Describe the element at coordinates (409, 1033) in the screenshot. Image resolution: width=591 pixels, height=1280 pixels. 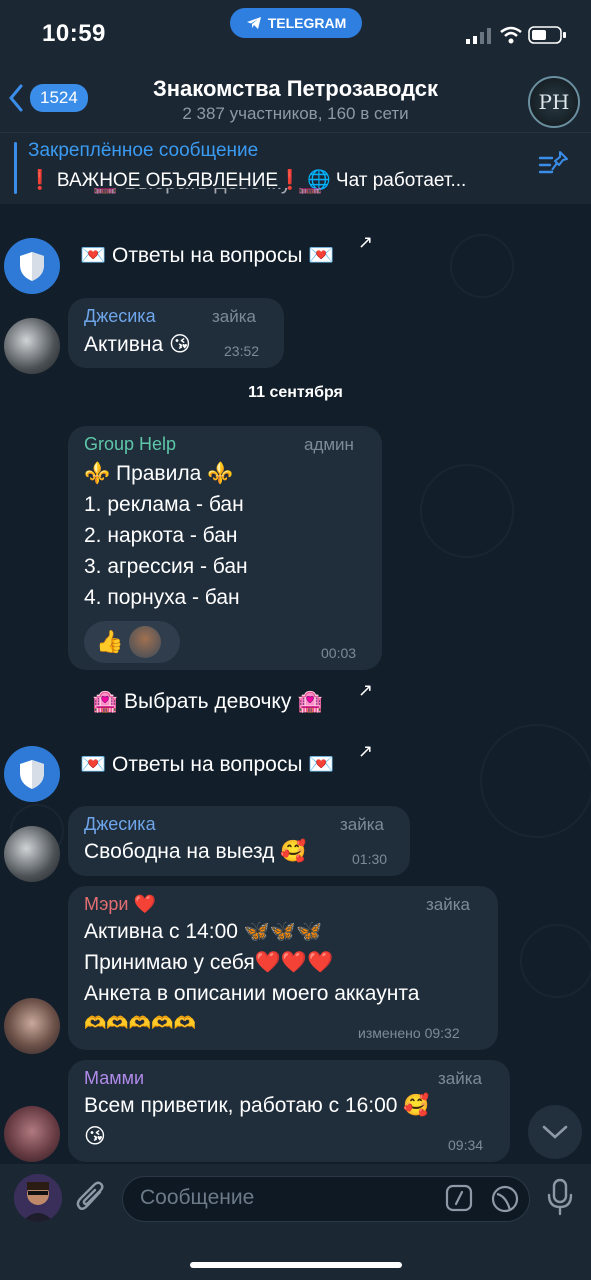
I see `message-time: изменено 09:32` at that location.